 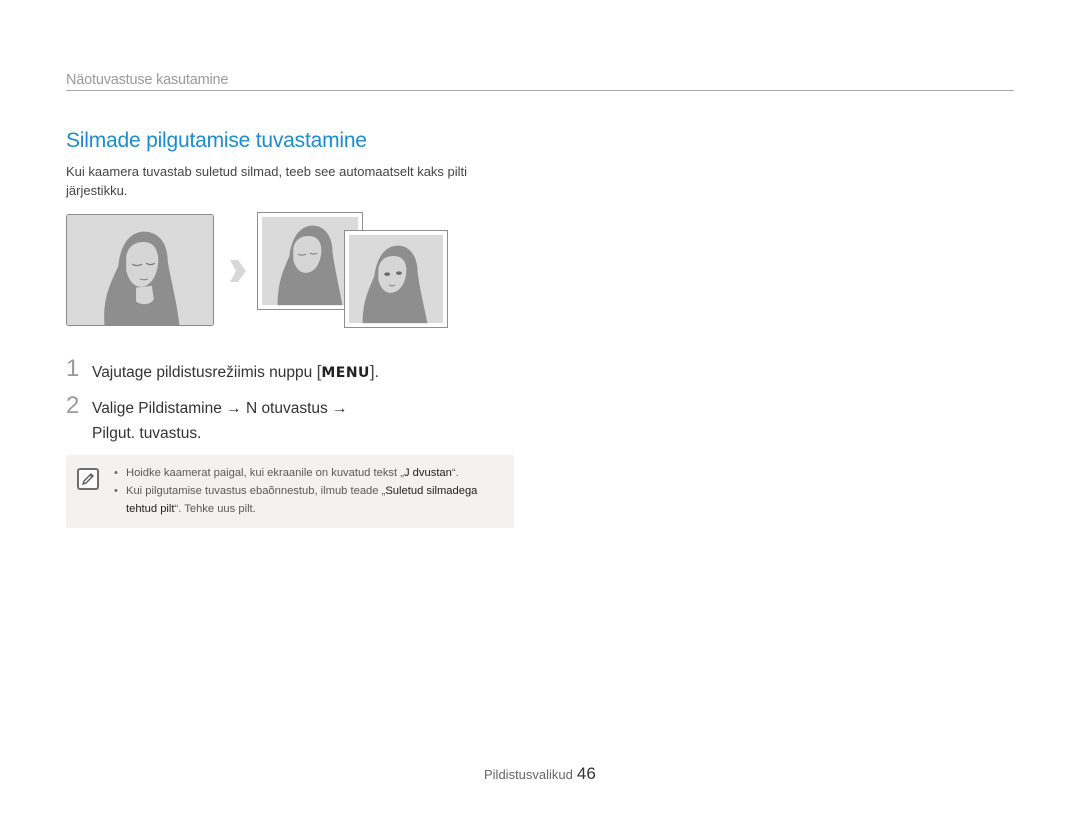 What do you see at coordinates (528, 774) in the screenshot?
I see `footer-section: Pildistusvalikud` at bounding box center [528, 774].